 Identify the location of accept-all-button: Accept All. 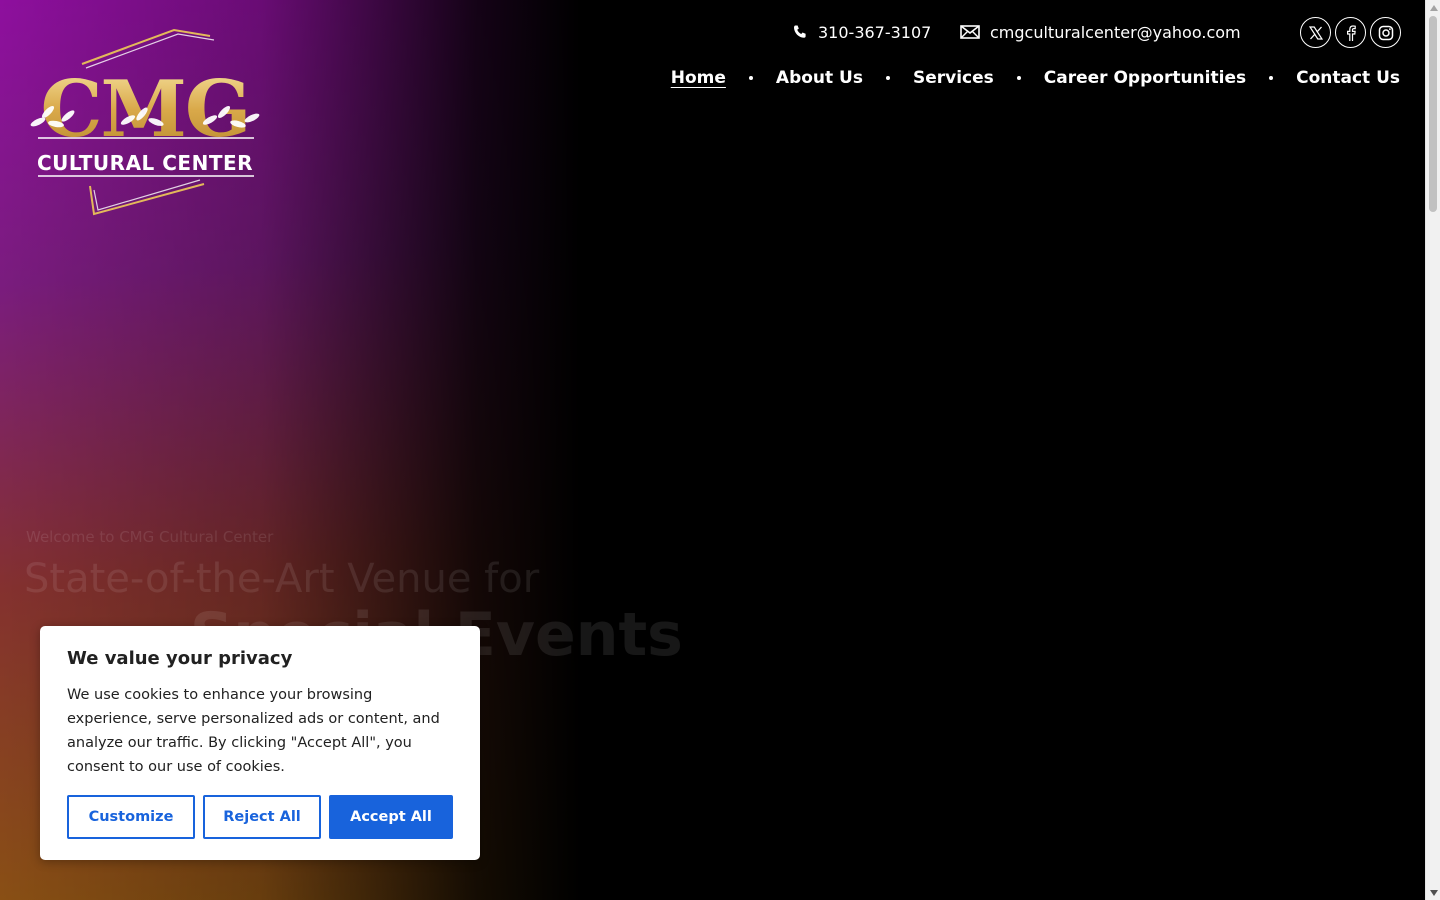
(391, 817).